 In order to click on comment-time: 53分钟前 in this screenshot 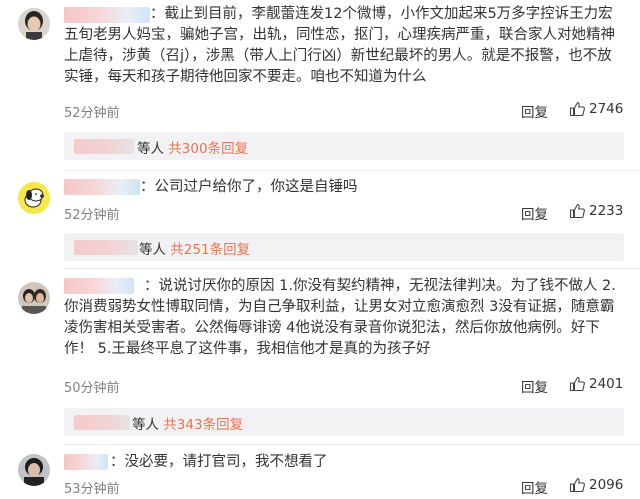, I will do `click(92, 489)`.